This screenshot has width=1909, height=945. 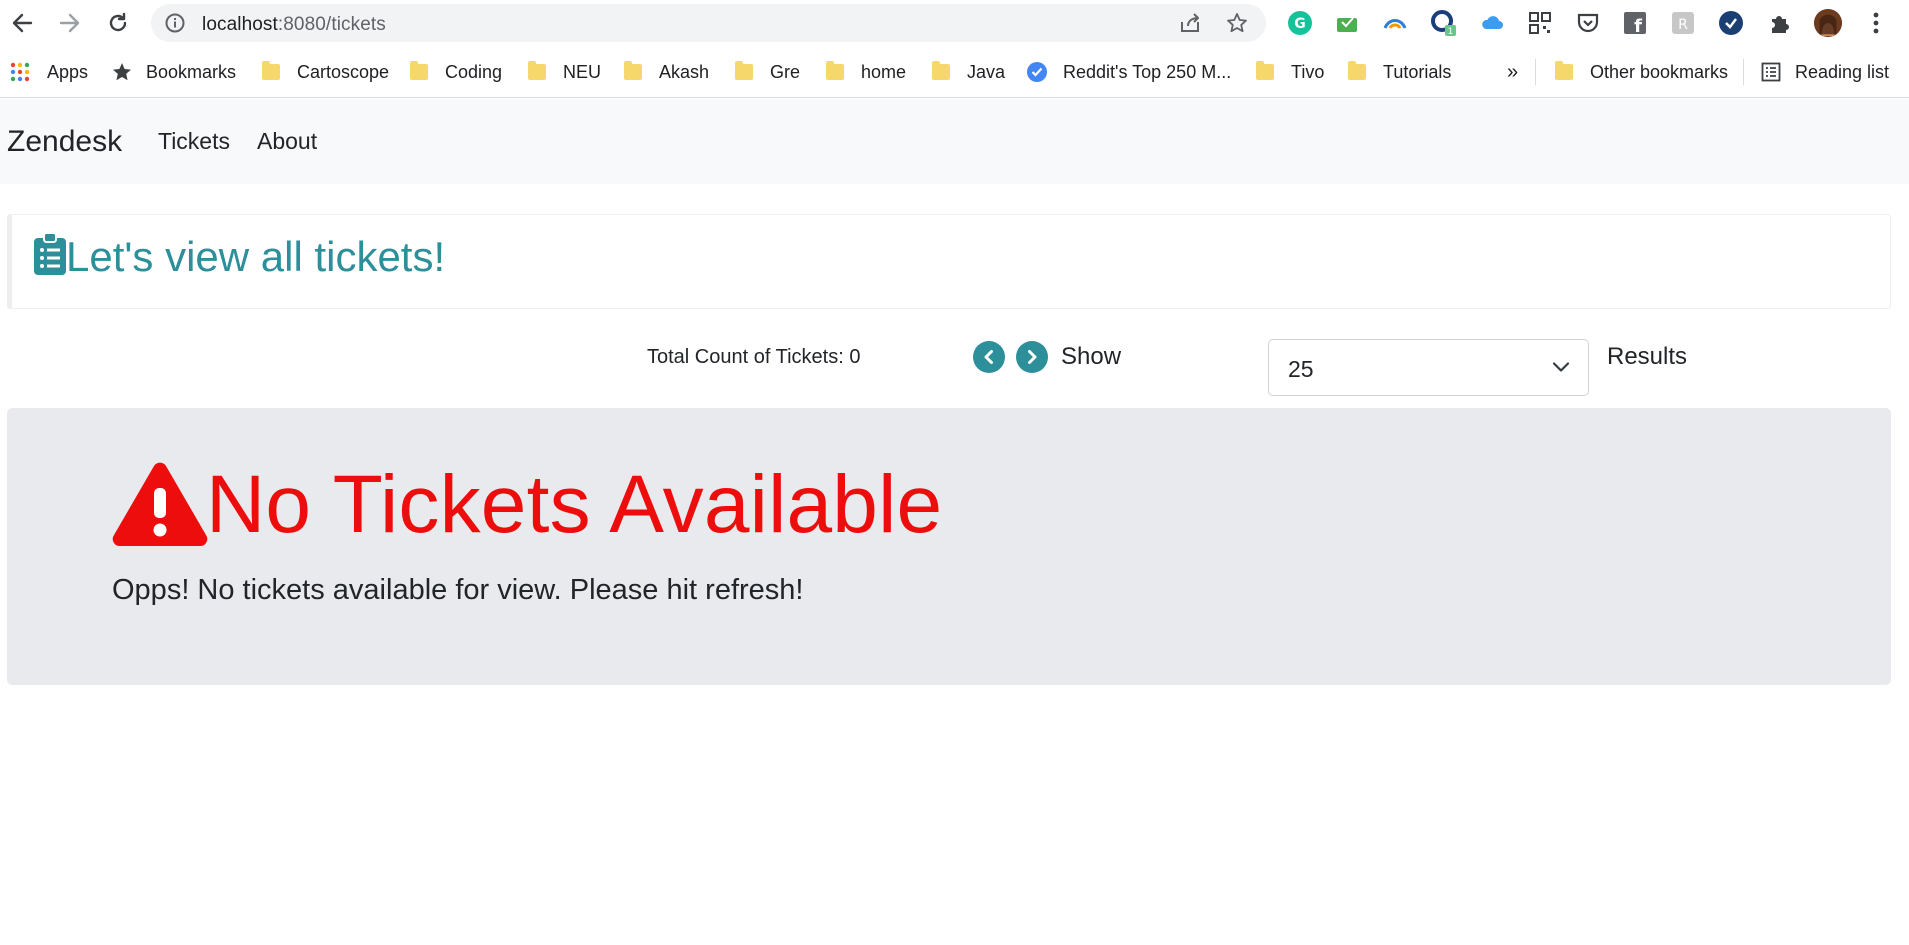 I want to click on bookmark-label: Akash, so click(x=684, y=71).